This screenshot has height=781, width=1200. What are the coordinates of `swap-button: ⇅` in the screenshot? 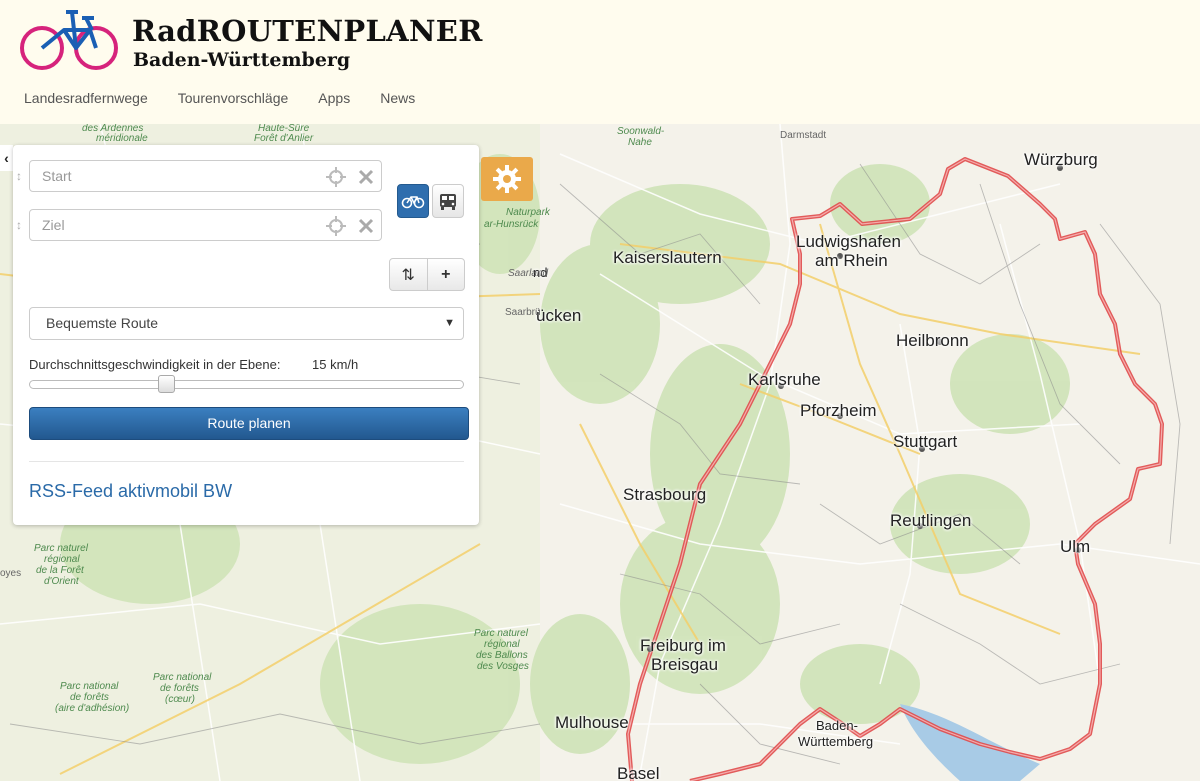 It's located at (409, 274).